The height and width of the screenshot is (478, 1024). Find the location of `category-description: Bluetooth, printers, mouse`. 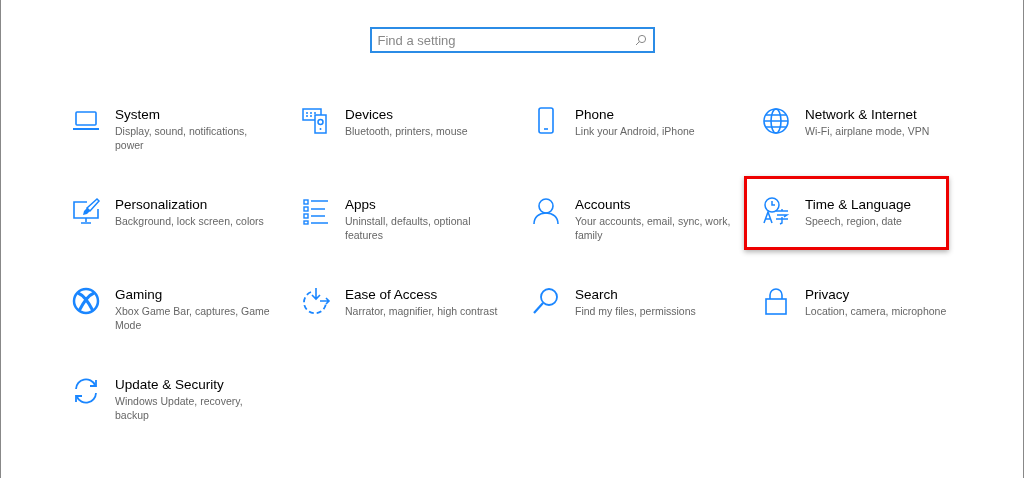

category-description: Bluetooth, printers, mouse is located at coordinates (407, 131).